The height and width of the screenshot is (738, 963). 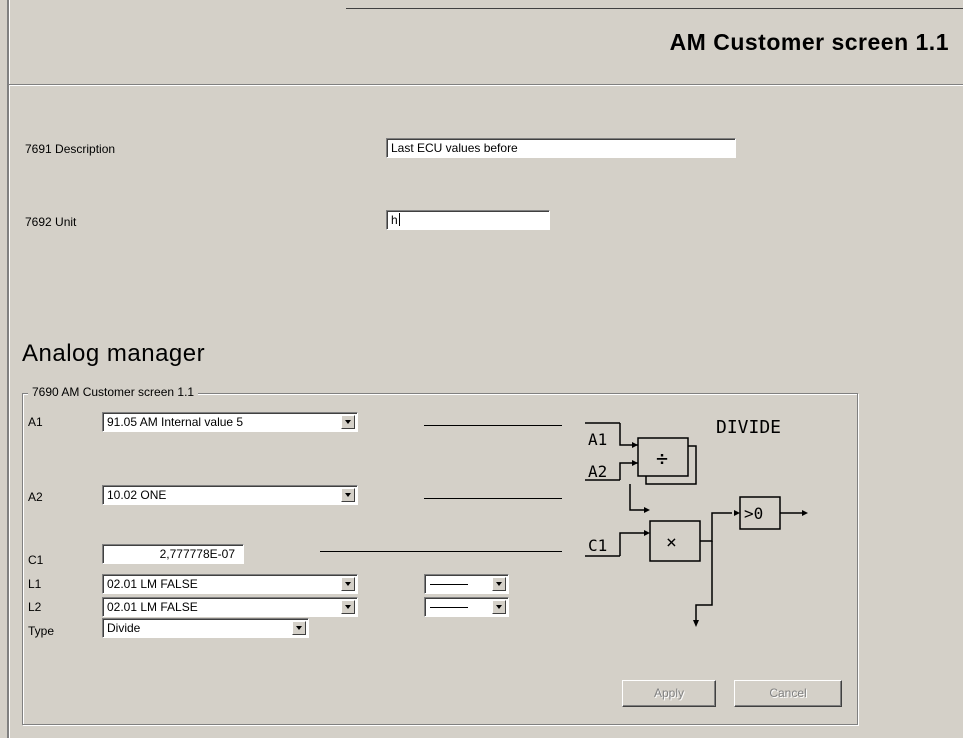 I want to click on l1-line-style-select, so click(x=466, y=584).